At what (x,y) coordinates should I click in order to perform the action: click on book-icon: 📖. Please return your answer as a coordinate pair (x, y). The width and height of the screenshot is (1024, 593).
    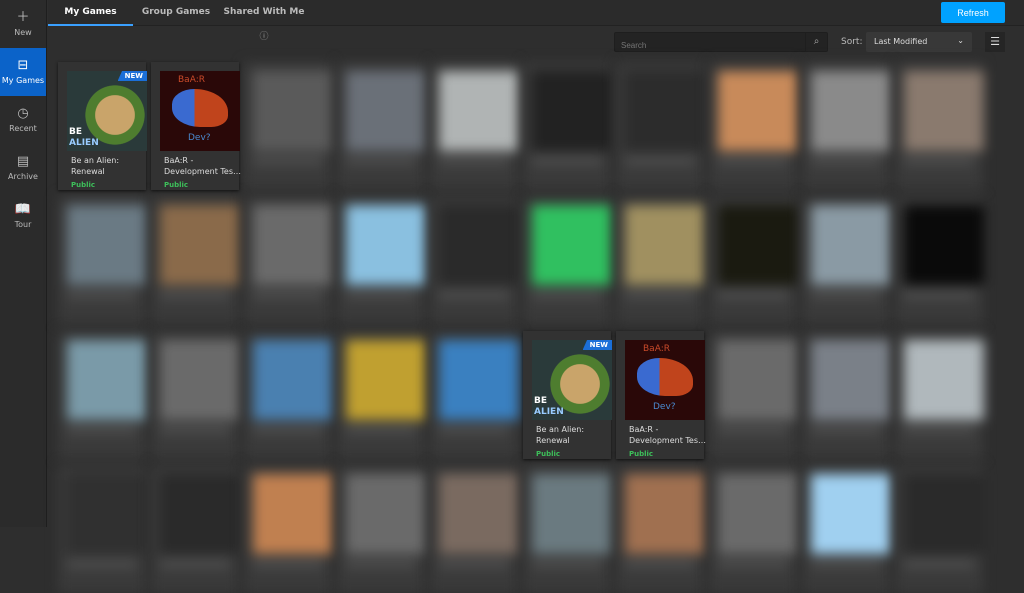
    Looking at the image, I should click on (23, 209).